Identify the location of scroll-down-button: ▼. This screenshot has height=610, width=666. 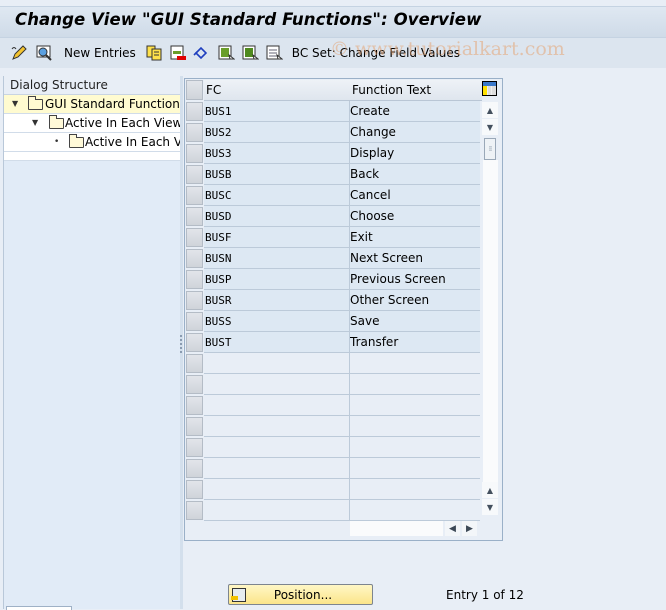
(490, 127).